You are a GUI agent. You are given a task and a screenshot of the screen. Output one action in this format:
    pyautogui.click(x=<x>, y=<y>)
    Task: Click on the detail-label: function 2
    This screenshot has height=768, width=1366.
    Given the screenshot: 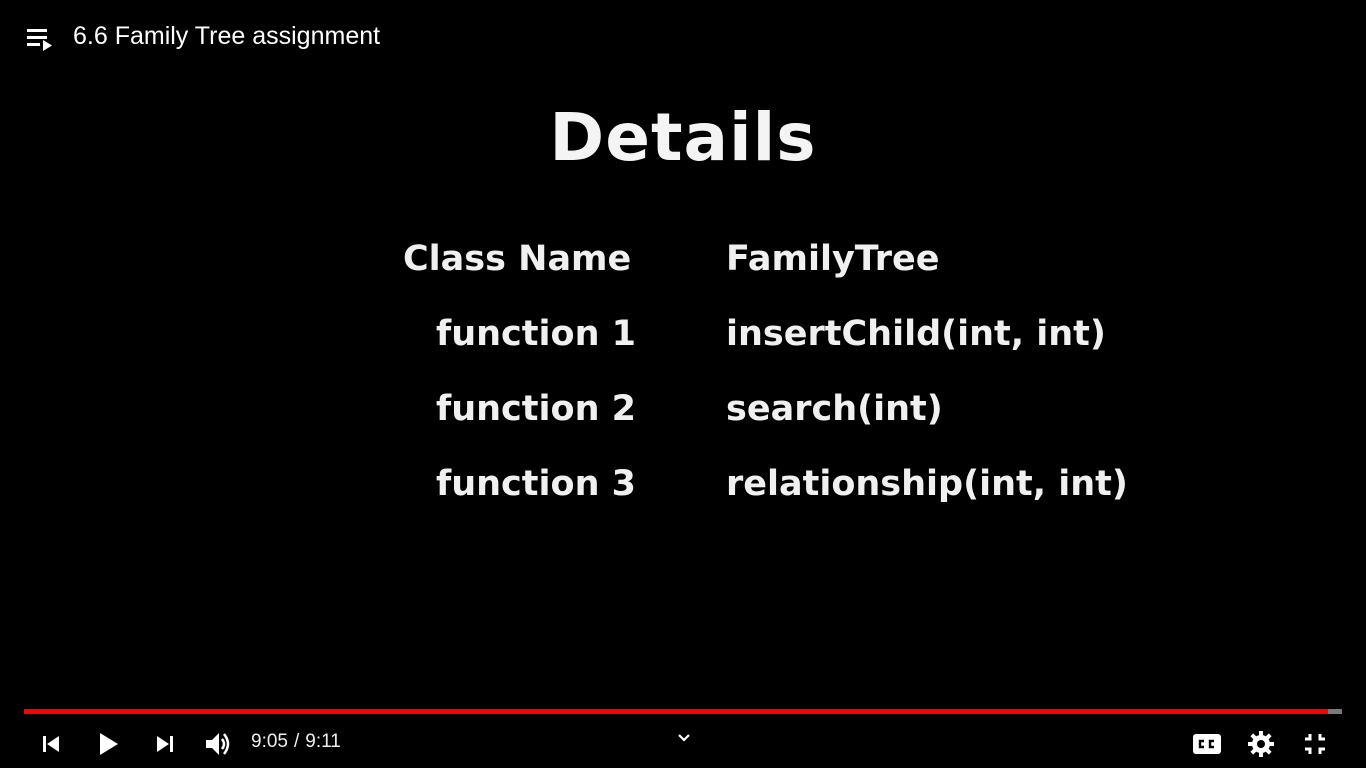 What is the action you would take?
    pyautogui.click(x=536, y=409)
    